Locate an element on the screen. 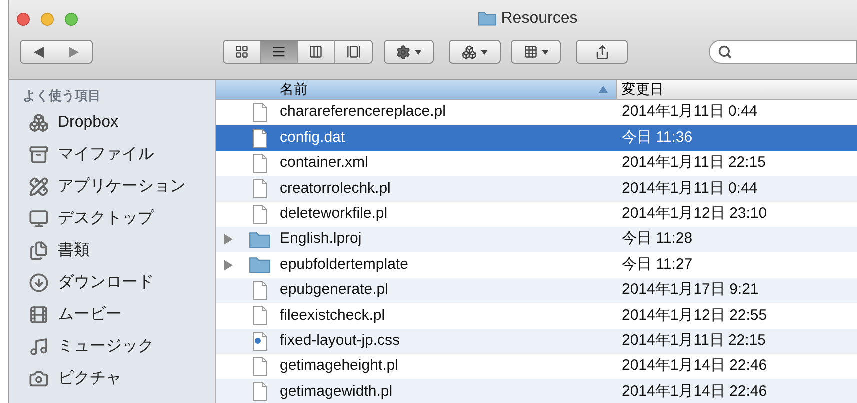  file-name: English.lproj is located at coordinates (321, 239).